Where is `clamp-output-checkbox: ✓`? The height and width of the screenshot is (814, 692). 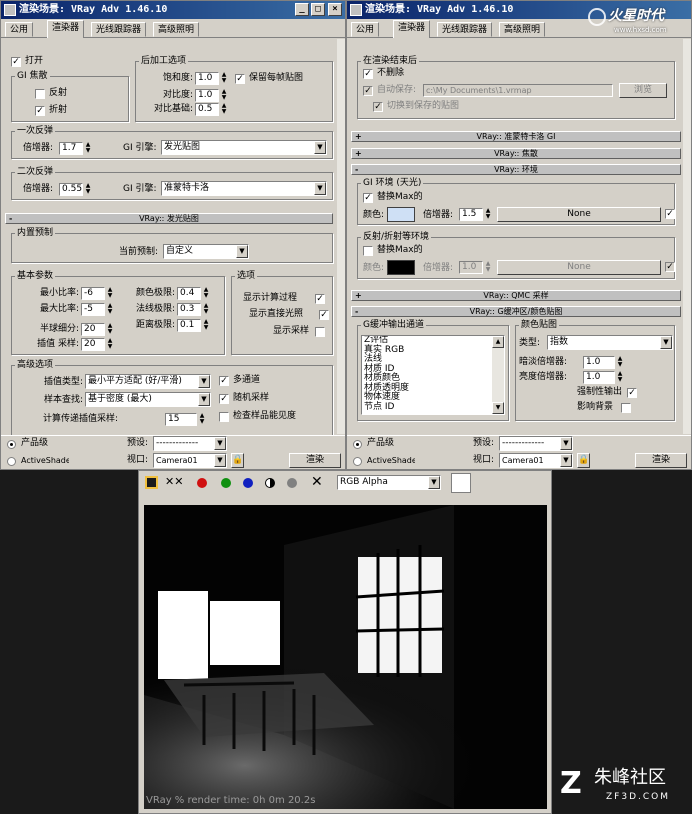 clamp-output-checkbox: ✓ is located at coordinates (632, 393).